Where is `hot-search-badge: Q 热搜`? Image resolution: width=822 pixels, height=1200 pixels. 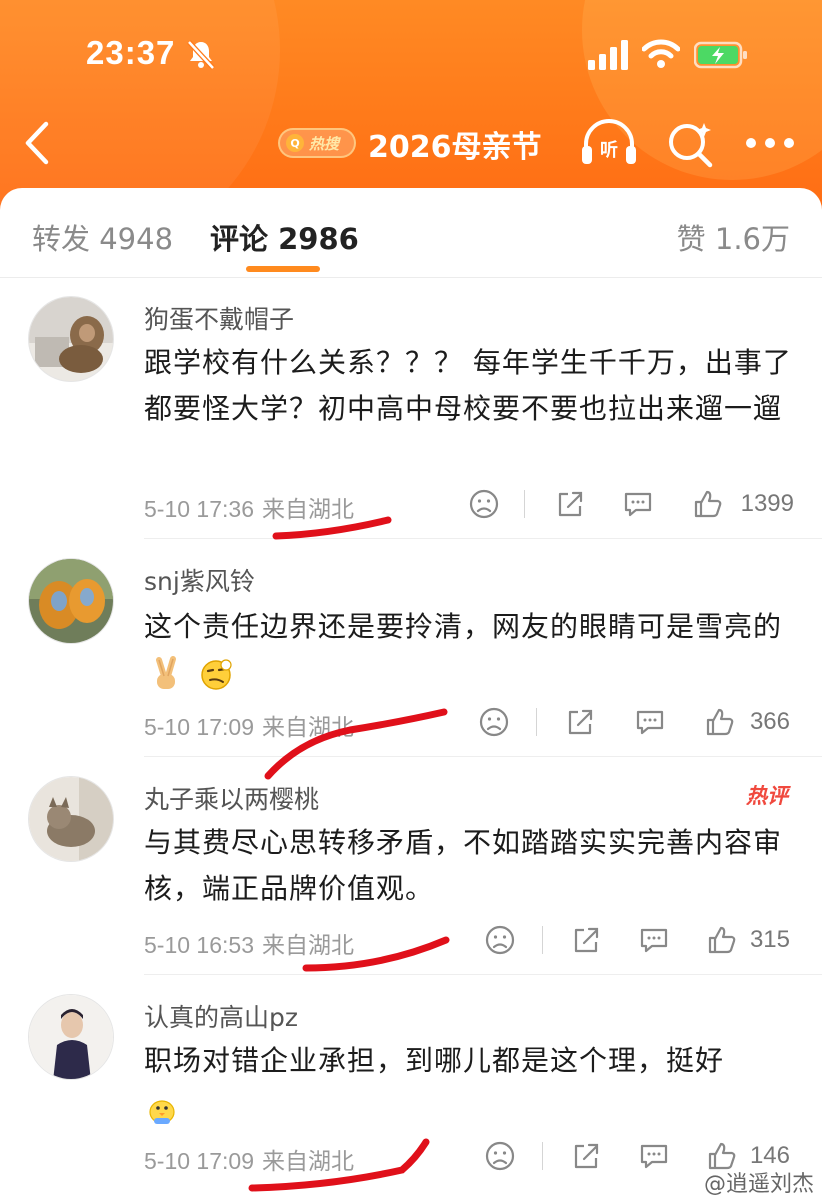
hot-search-badge: Q 热搜 is located at coordinates (317, 143).